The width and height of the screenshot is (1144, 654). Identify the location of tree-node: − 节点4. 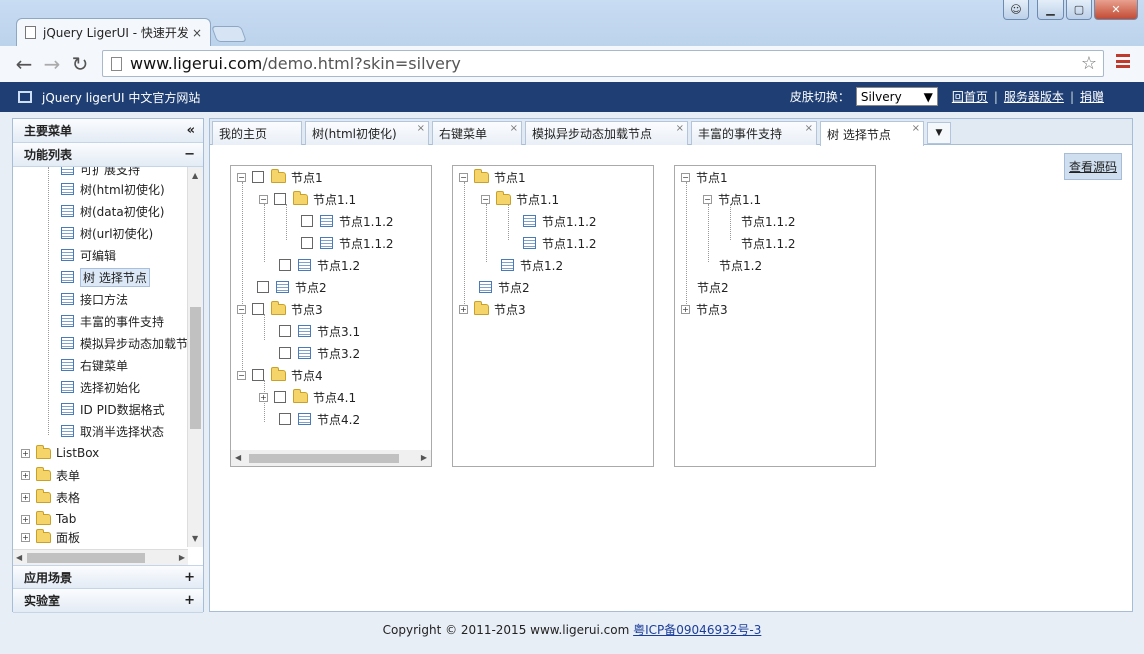
(280, 375).